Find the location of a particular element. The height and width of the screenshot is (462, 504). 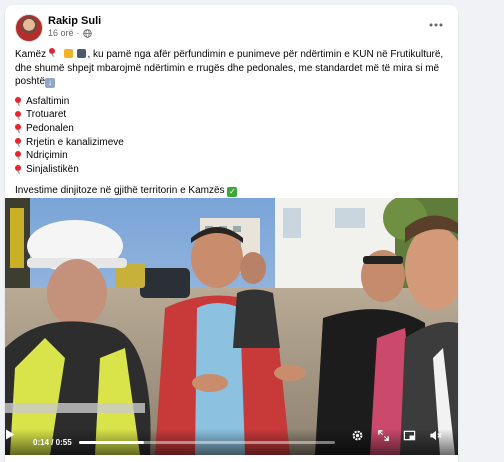

video-progress-bar is located at coordinates (207, 442).